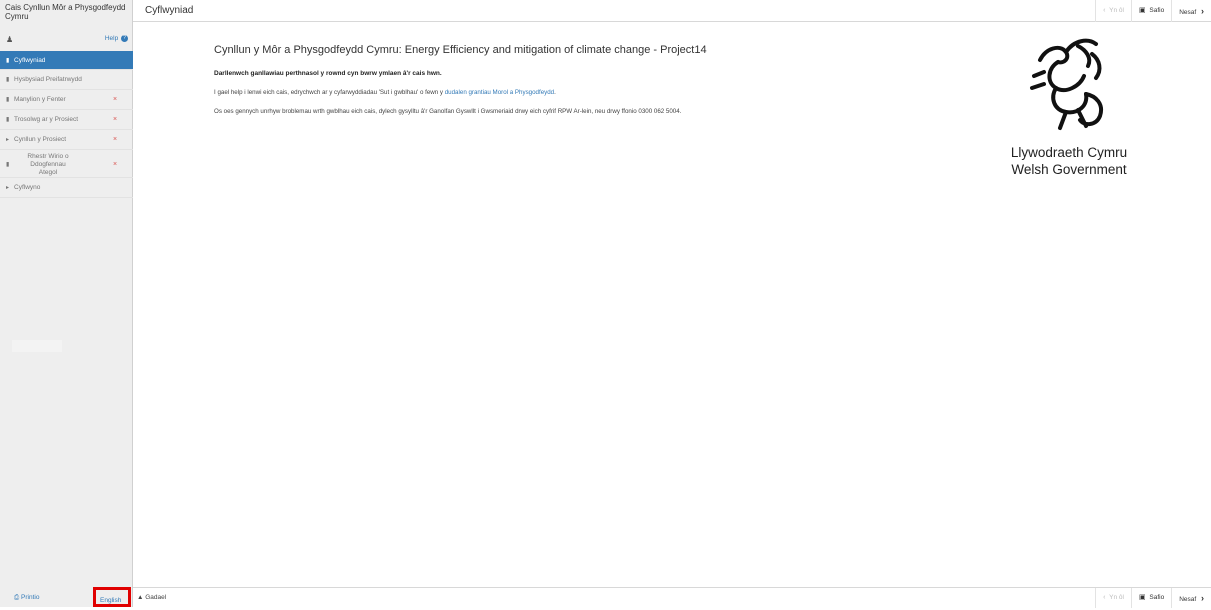  I want to click on sidebar-item-trosolwg-ar-y-prosiect: ▮ Trosolwg ar y Prosiect ×, so click(66, 120).